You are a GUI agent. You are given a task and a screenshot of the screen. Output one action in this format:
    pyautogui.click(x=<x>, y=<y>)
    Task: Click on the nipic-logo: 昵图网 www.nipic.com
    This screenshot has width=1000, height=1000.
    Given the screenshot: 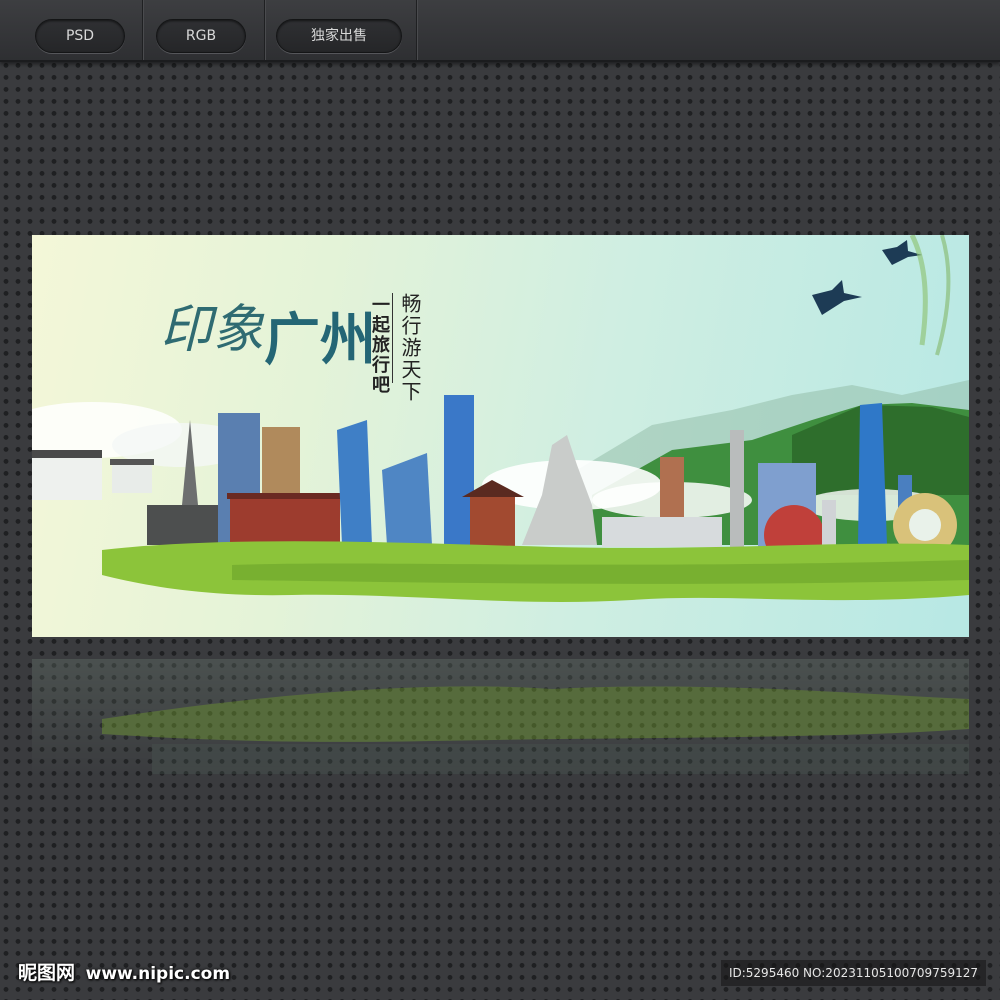 What is the action you would take?
    pyautogui.click(x=124, y=971)
    